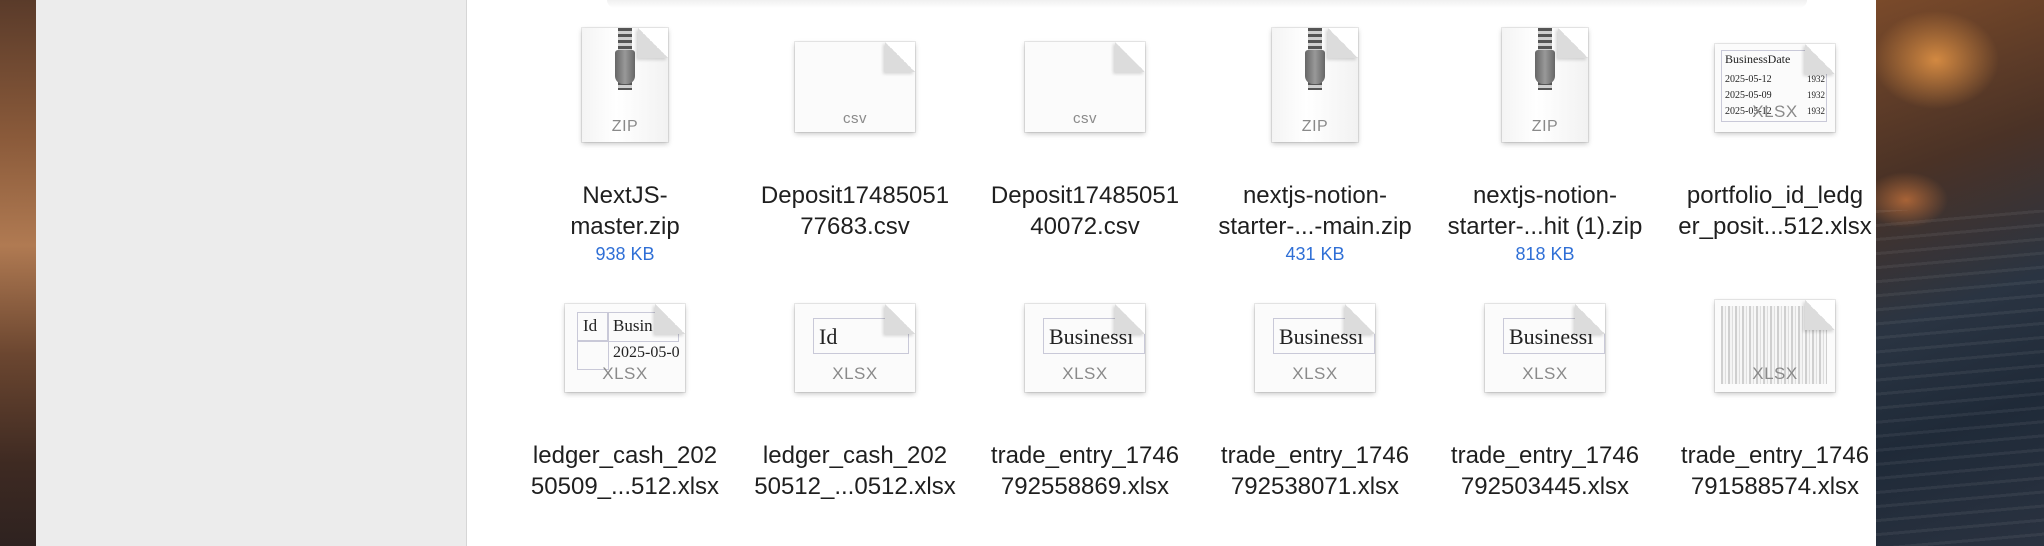 The image size is (2044, 546). Describe the element at coordinates (855, 471) in the screenshot. I see `file-name: ledger_cash_202 50512_...0512.xlsx` at that location.